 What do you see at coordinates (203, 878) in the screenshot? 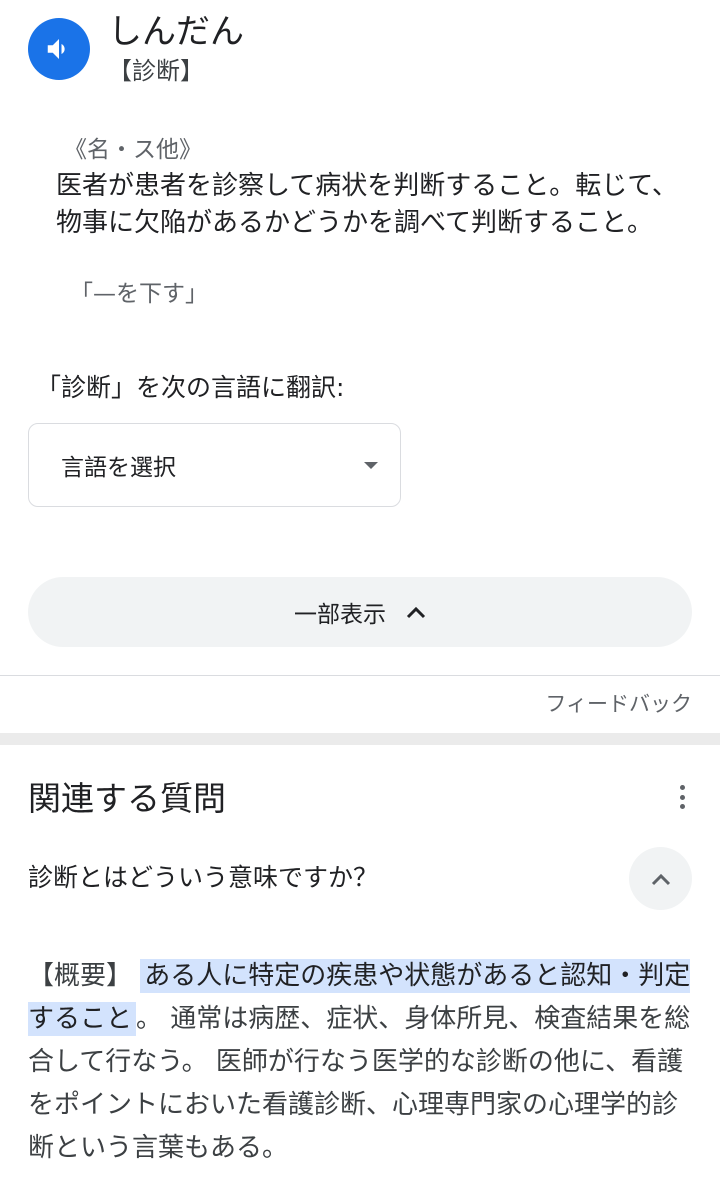
I see `related-question: 診断とはどういう意味ですか？` at bounding box center [203, 878].